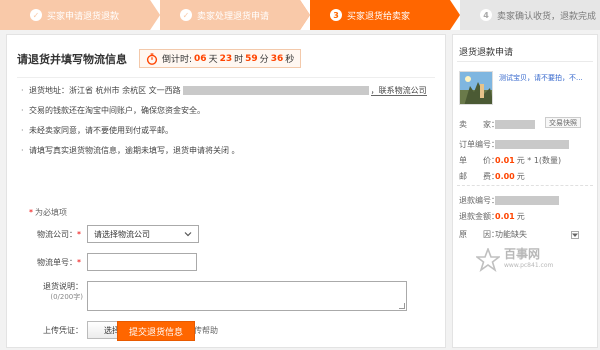 This screenshot has height=350, width=600. Describe the element at coordinates (529, 265) in the screenshot. I see `watermark-url: www.pc841.com` at that location.